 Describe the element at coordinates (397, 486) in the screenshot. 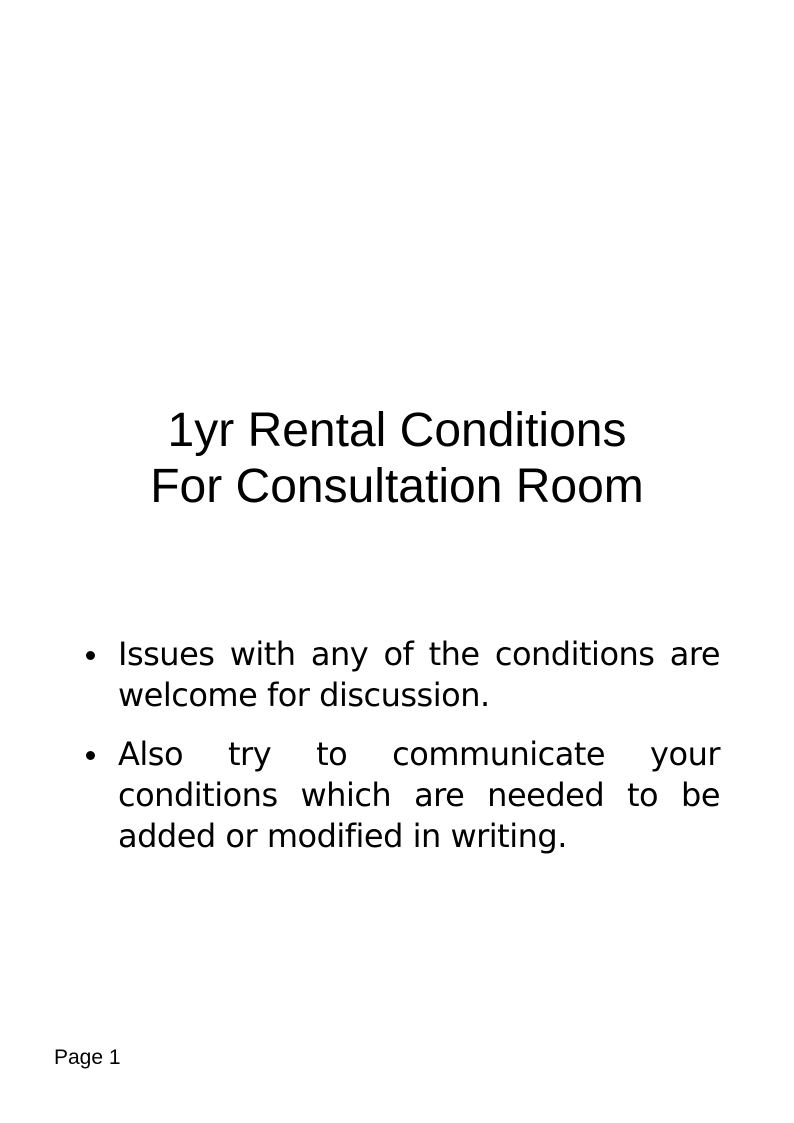

I see `title-line-2: For Consultation Room` at that location.